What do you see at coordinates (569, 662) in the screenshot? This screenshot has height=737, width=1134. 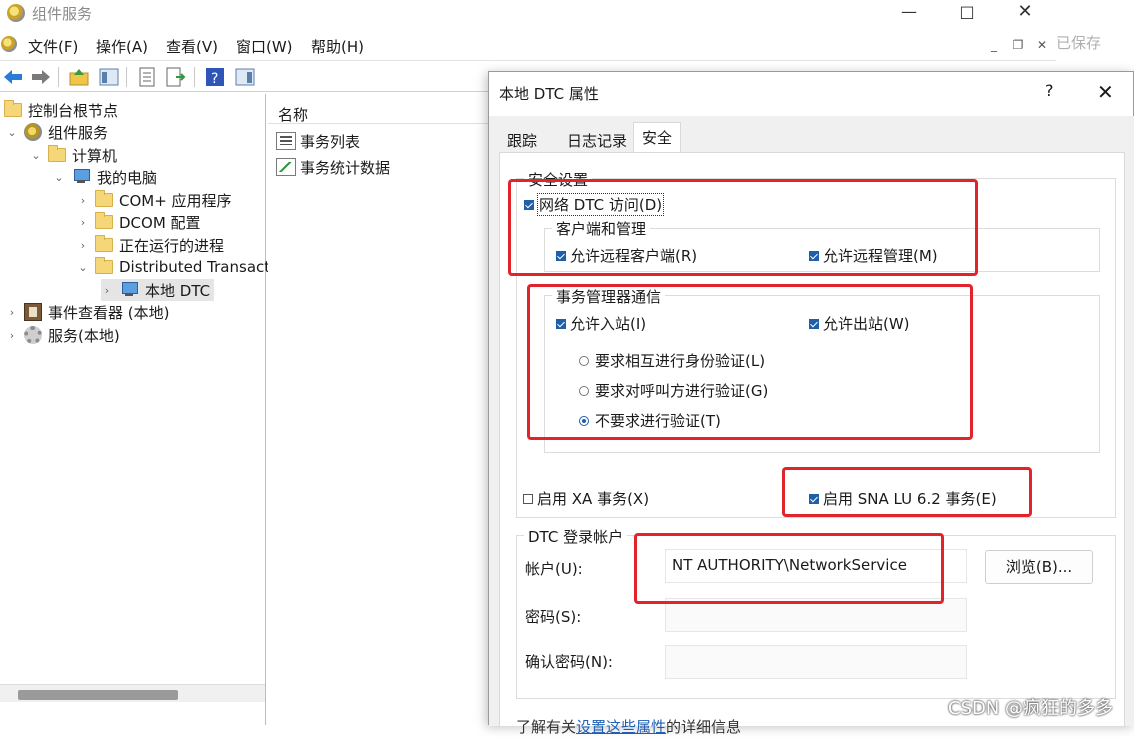 I see `confirm-password-label: 确认密码(N):` at bounding box center [569, 662].